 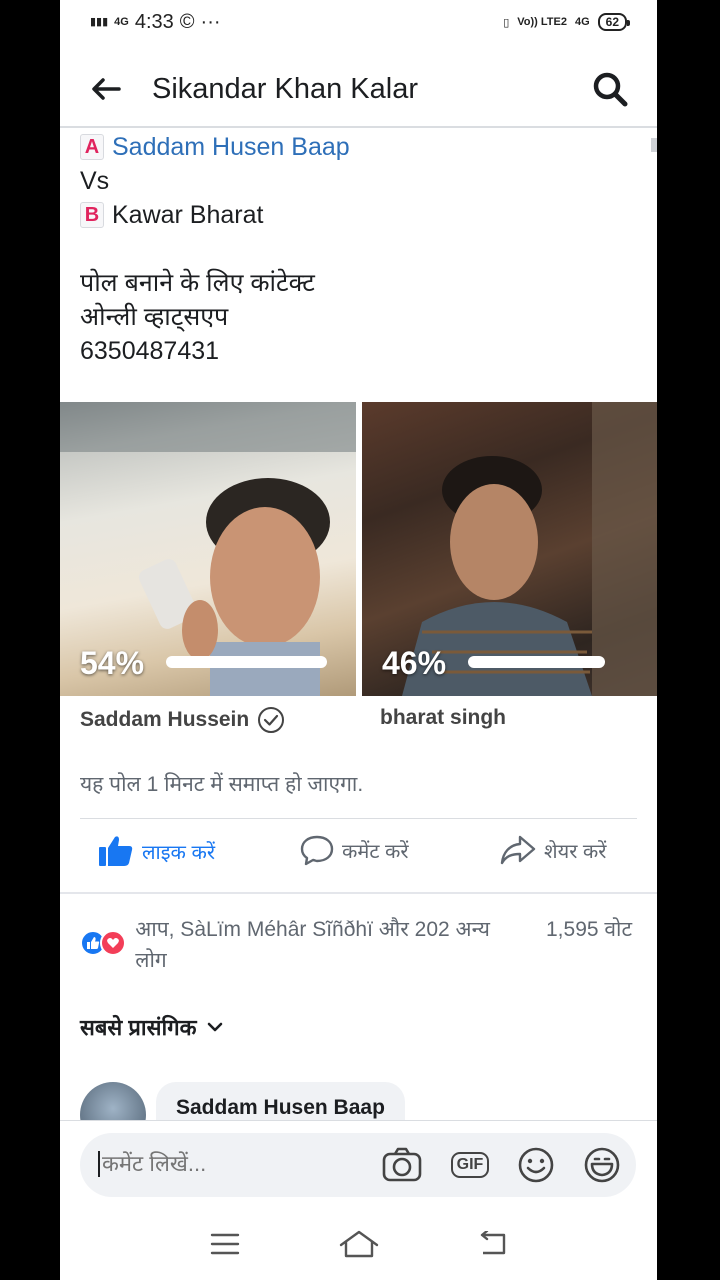 I want to click on comment-sort-dropdown: सबसे प्रासंगिक, so click(x=151, y=1027).